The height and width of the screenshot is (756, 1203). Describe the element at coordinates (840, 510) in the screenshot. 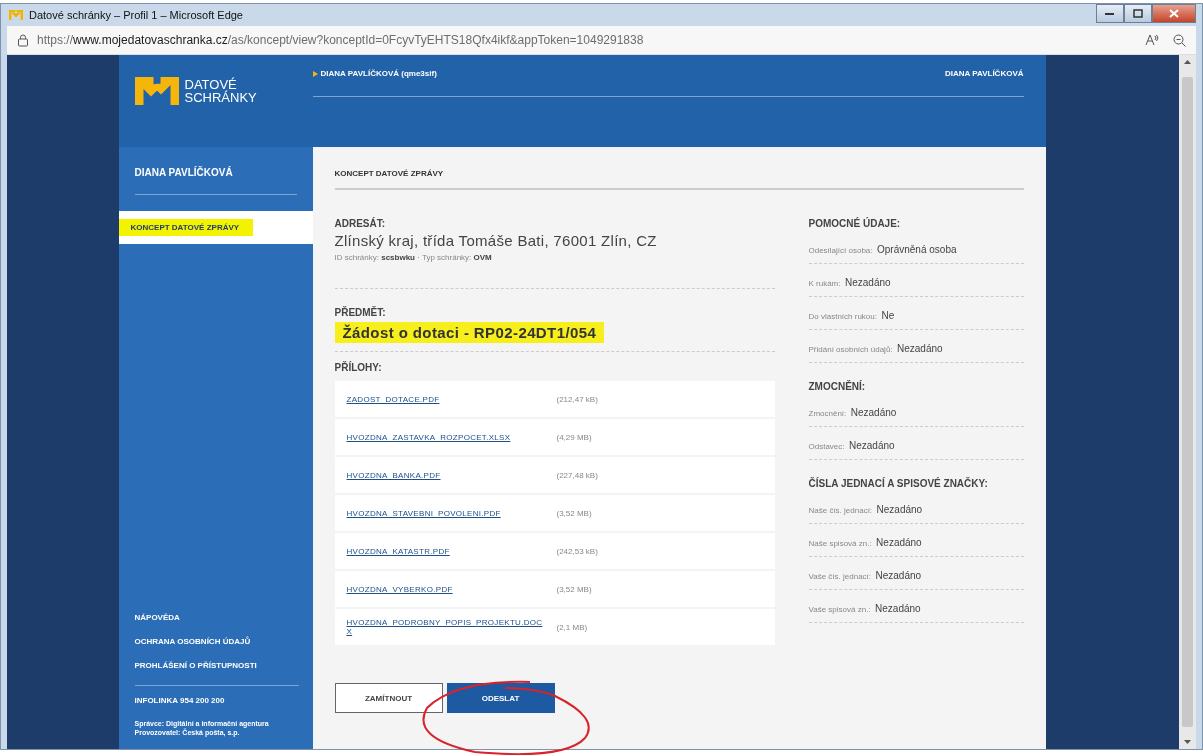

I see `field-label: Naše čís. jednací:` at that location.